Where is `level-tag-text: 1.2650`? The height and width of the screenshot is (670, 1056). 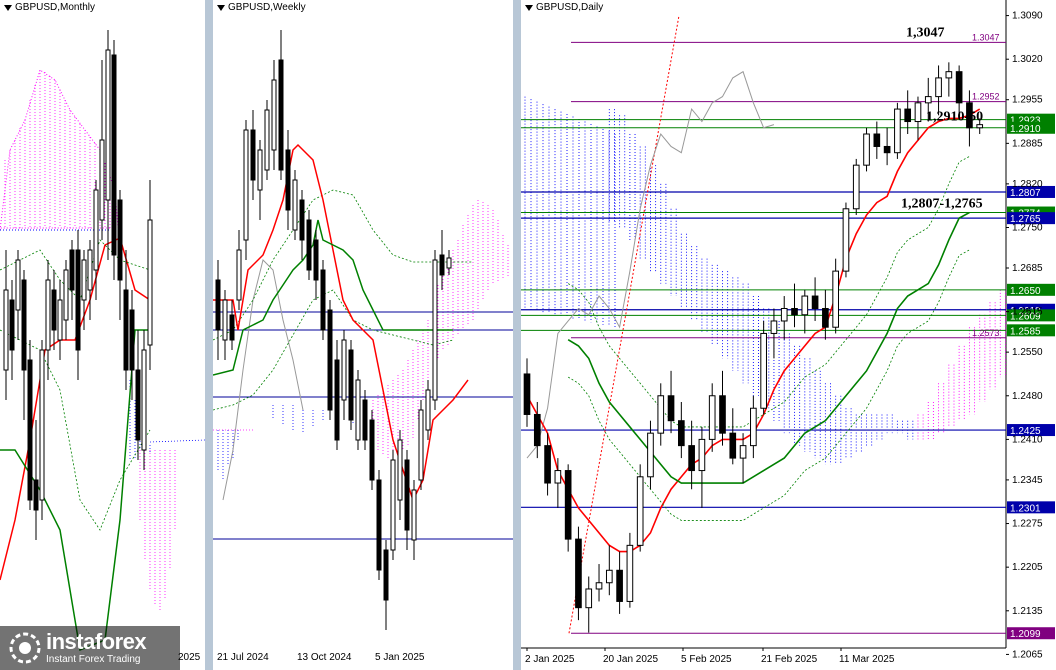
level-tag-text: 1.2650 is located at coordinates (1025, 291).